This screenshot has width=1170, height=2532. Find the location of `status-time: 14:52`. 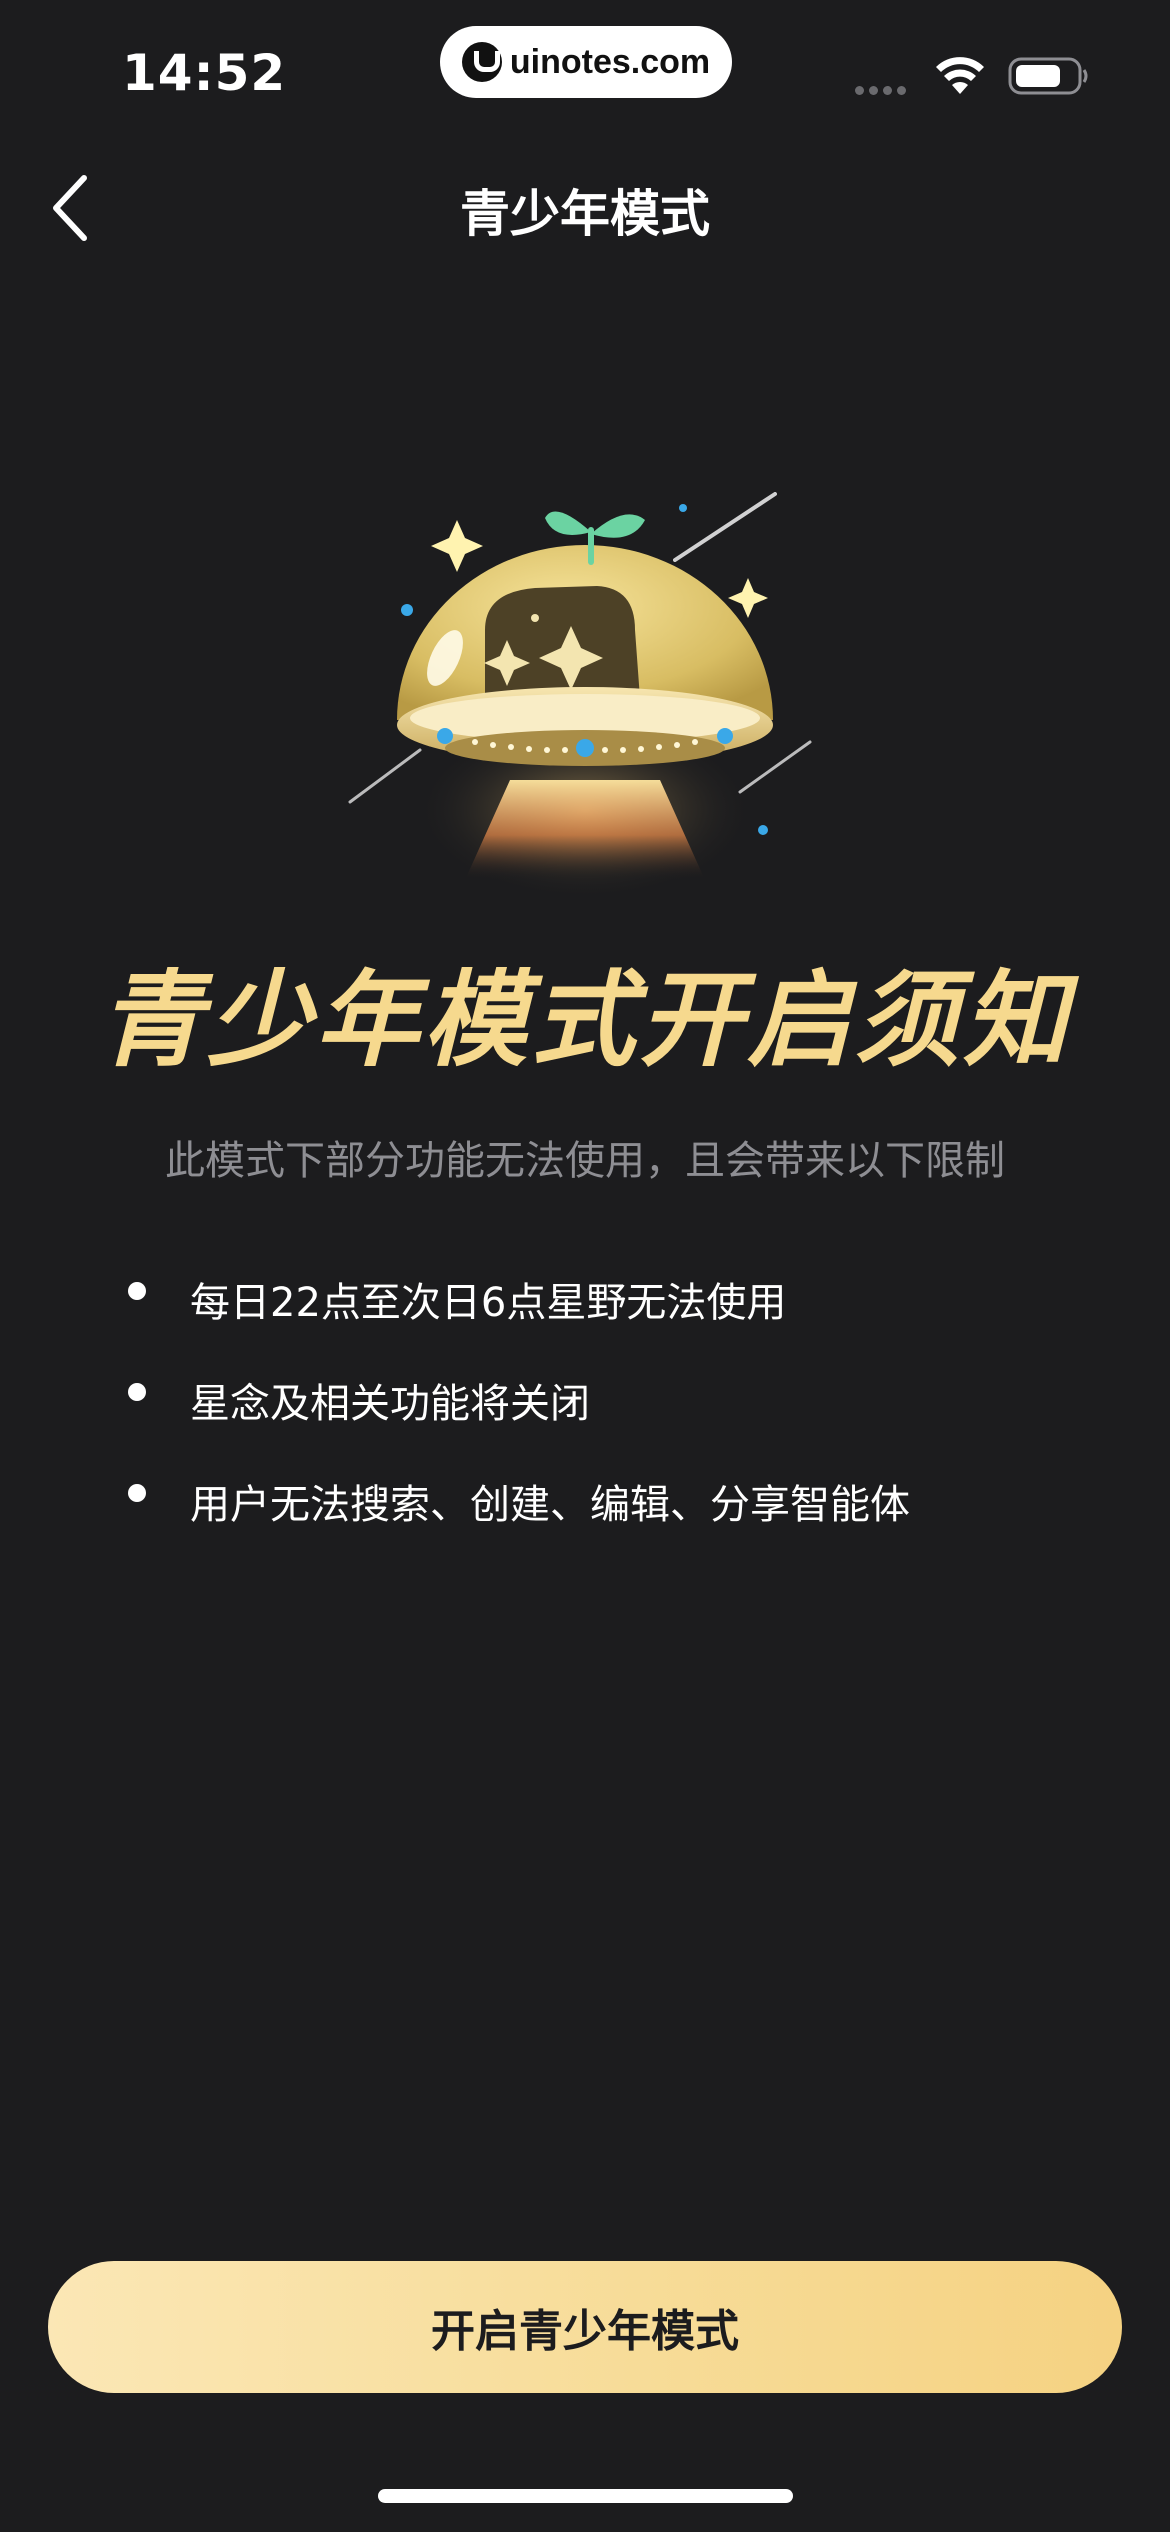

status-time: 14:52 is located at coordinates (204, 73).